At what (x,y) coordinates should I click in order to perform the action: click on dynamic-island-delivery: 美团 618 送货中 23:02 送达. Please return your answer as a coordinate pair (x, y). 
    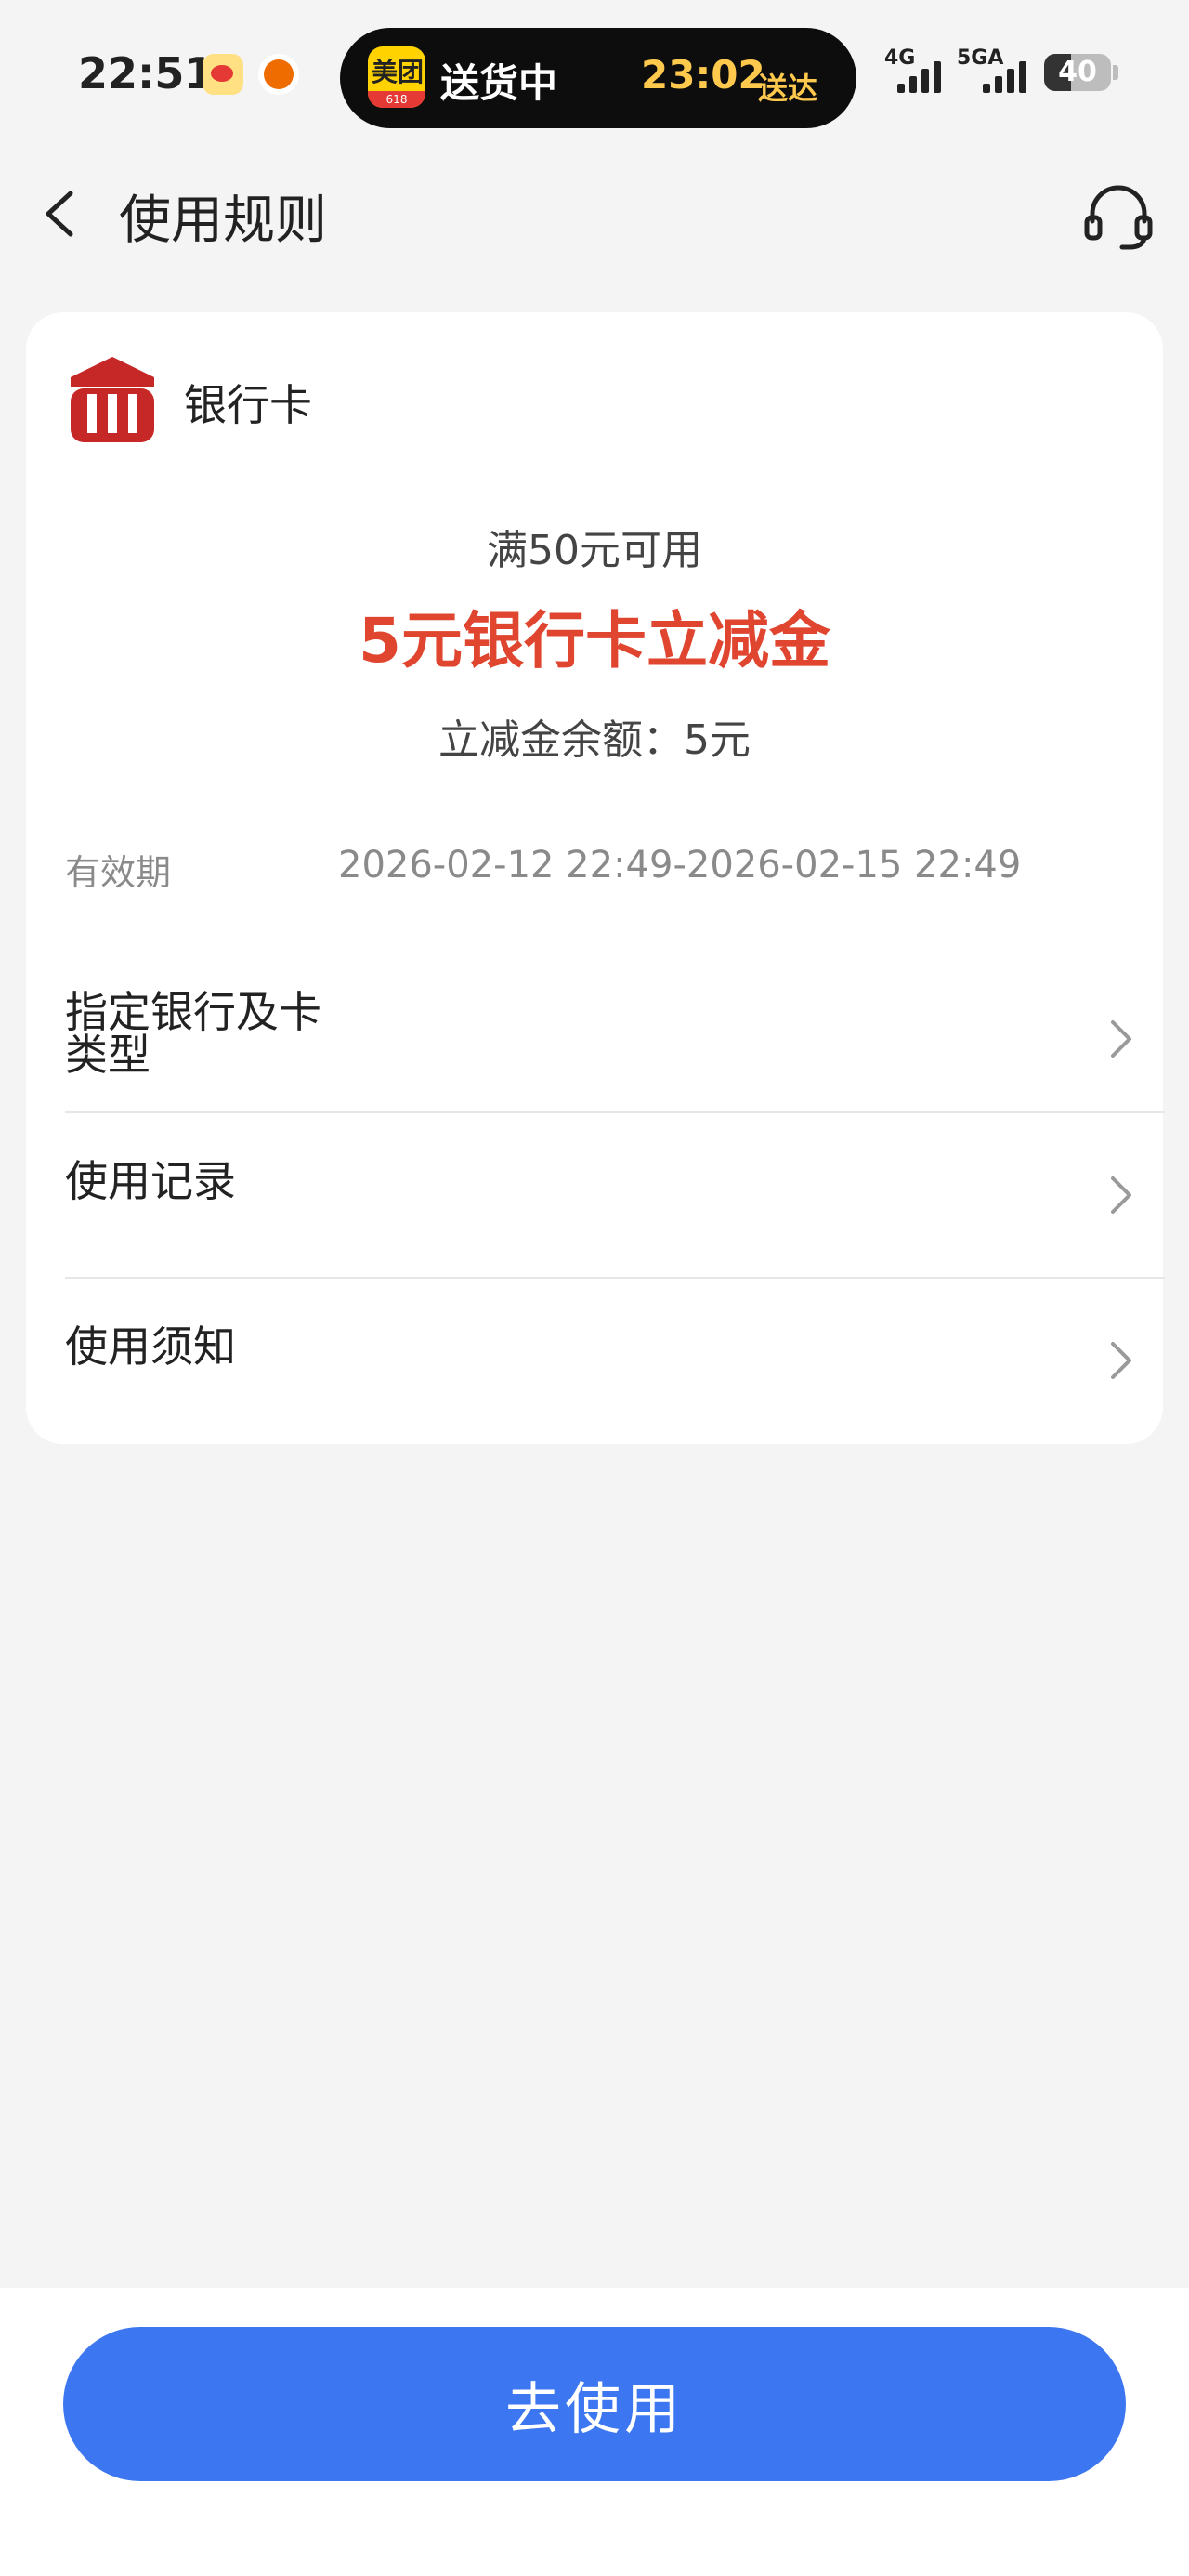
    Looking at the image, I should click on (598, 78).